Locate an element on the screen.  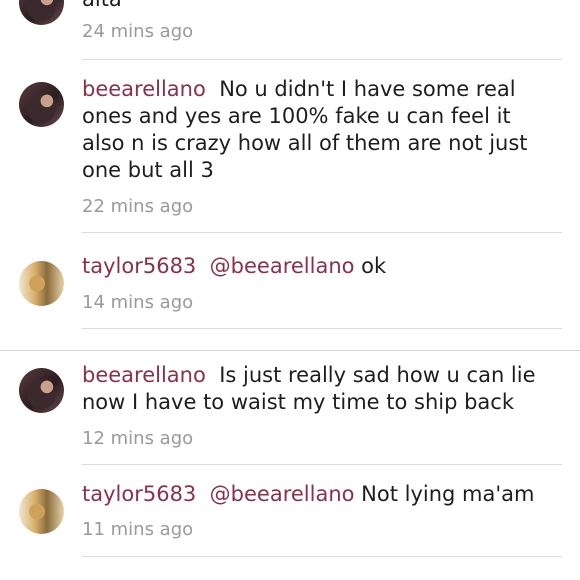
section-divider is located at coordinates (290, 350).